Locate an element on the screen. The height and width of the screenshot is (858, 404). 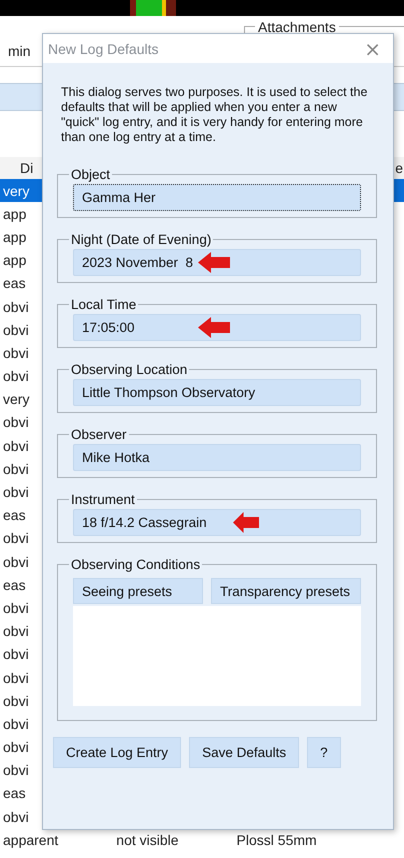
dialog-button: Save Defaults is located at coordinates (244, 752).